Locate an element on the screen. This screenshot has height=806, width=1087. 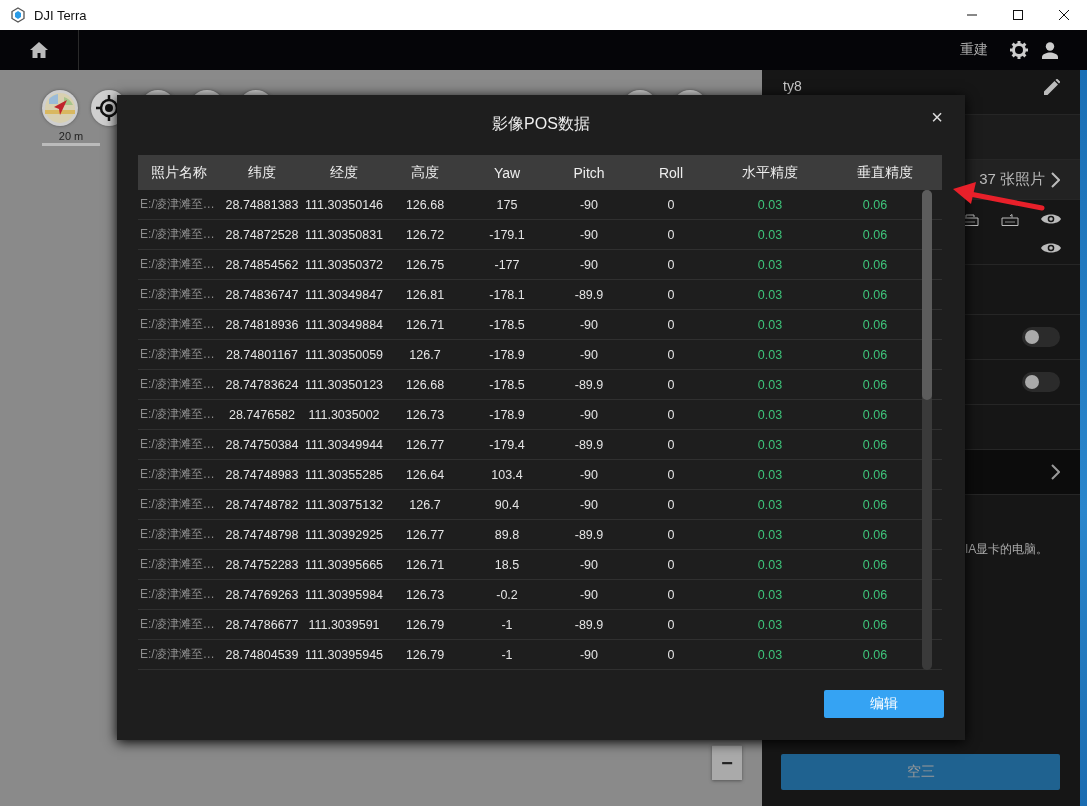
table-cell-text: 103.4 is located at coordinates (507, 474).